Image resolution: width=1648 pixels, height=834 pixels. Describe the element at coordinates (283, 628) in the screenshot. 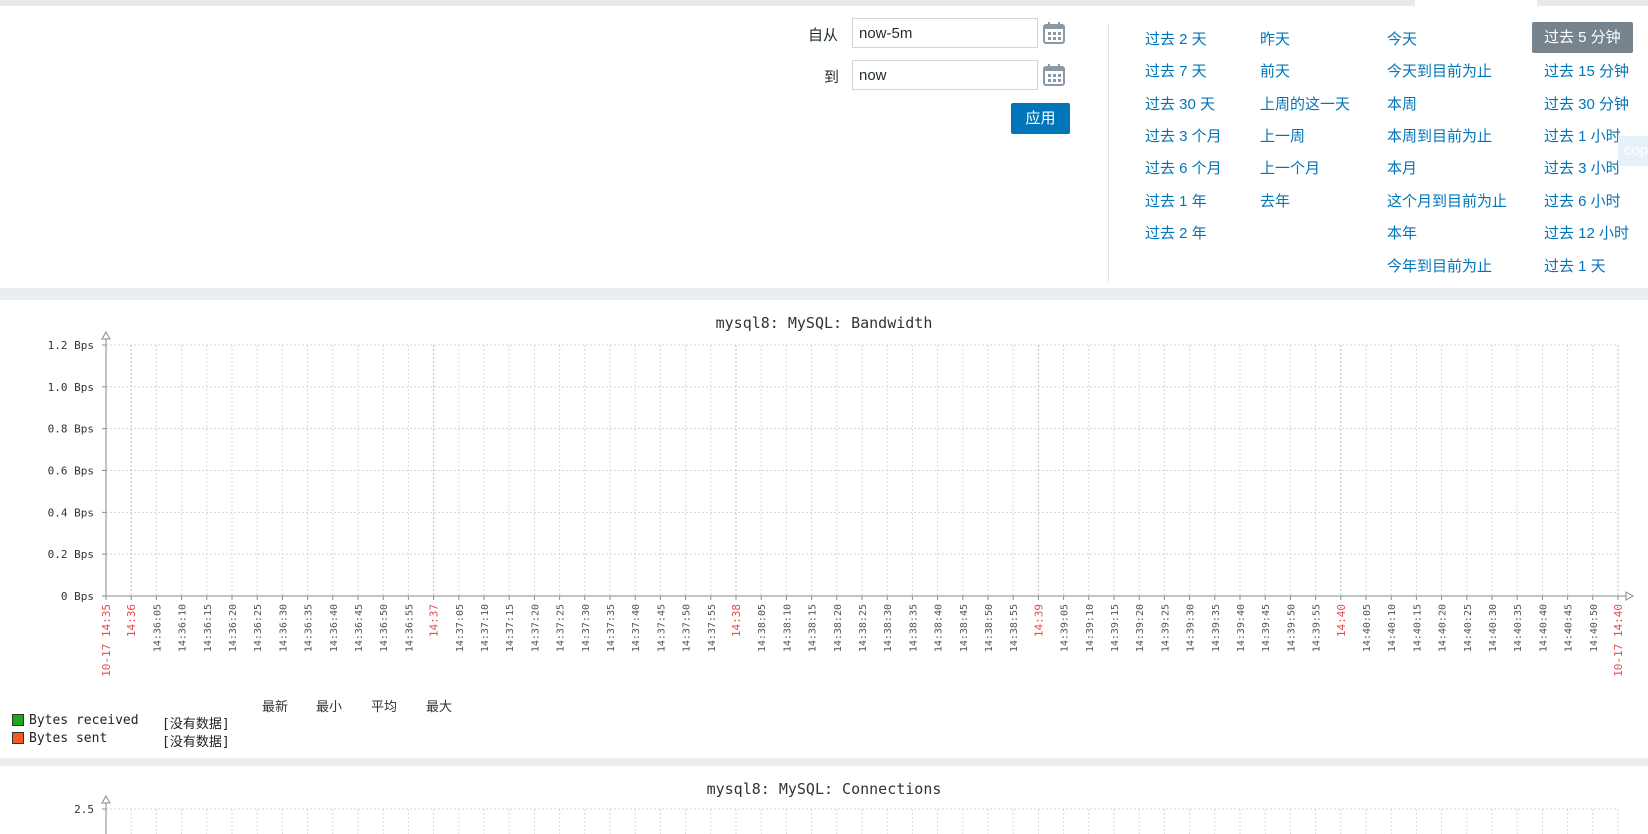

I see `x-tick-label: 14:36:30` at that location.